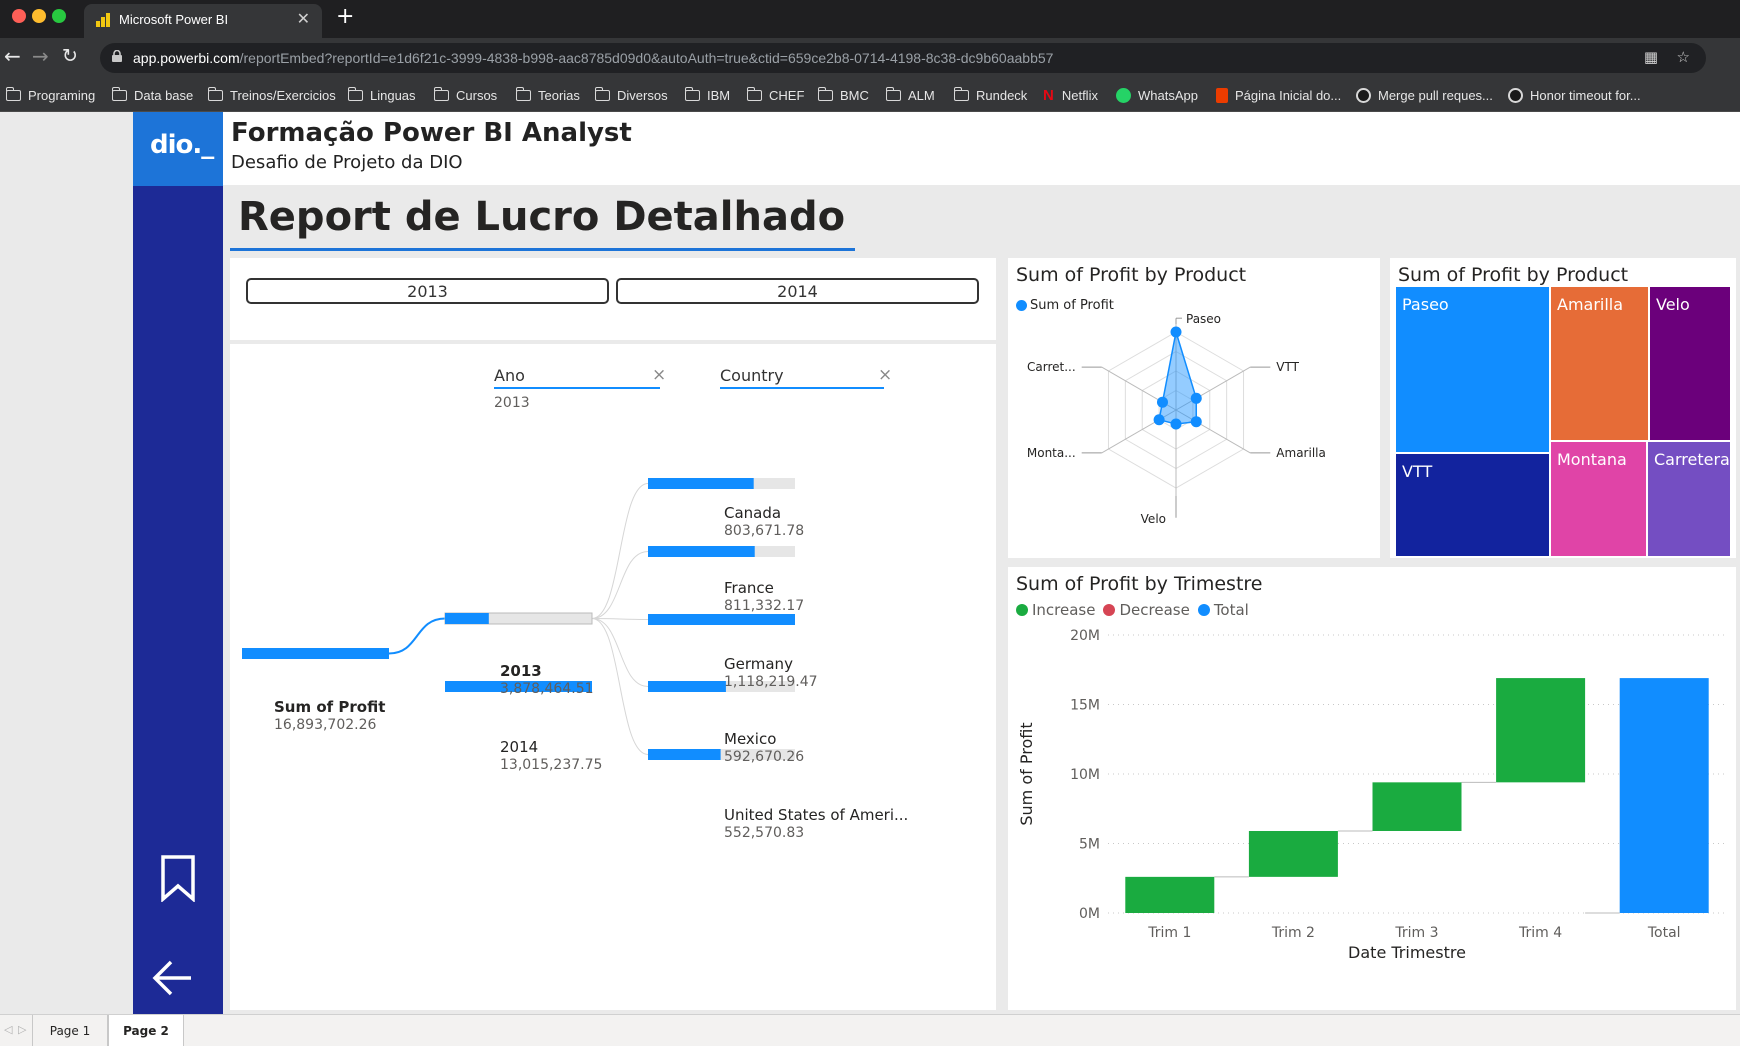 Image resolution: width=1740 pixels, height=1046 pixels. Describe the element at coordinates (749, 588) in the screenshot. I see `country-node-label: France` at that location.